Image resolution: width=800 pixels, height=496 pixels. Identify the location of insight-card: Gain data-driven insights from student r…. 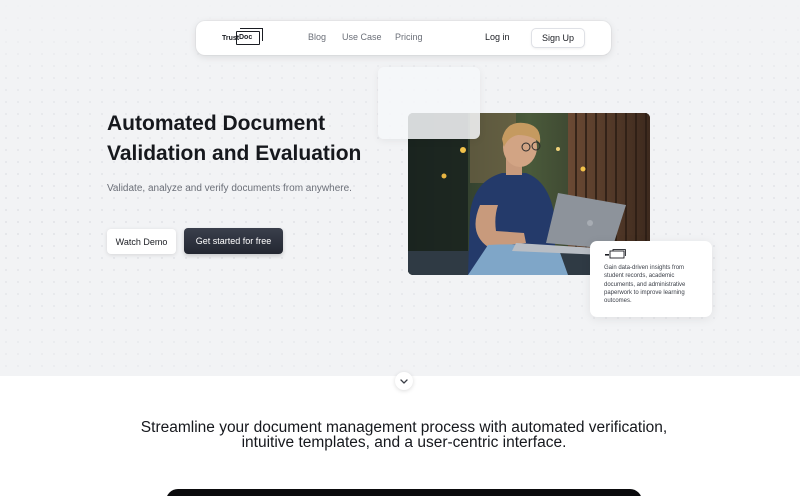
(651, 279).